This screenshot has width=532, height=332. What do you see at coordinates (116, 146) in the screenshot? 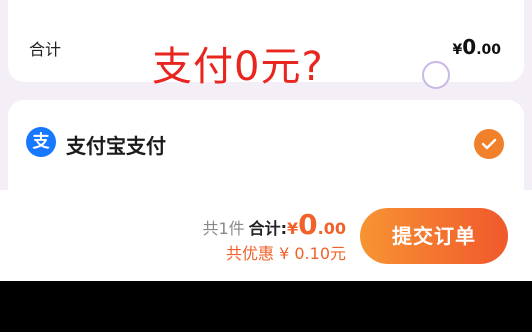
I see `payment-method-label: 支付宝支付` at bounding box center [116, 146].